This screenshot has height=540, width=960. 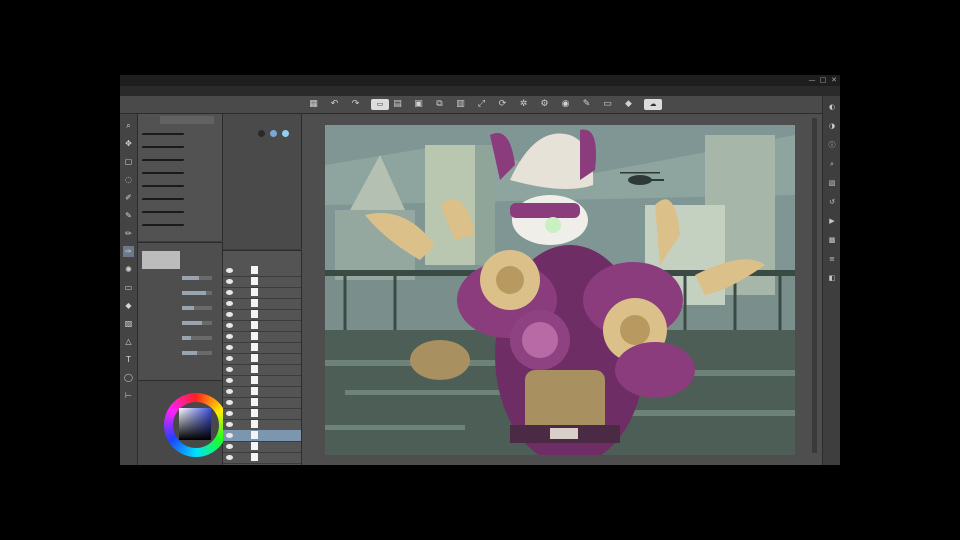 I want to click on balloon-icon: ◯, so click(x=128, y=377).